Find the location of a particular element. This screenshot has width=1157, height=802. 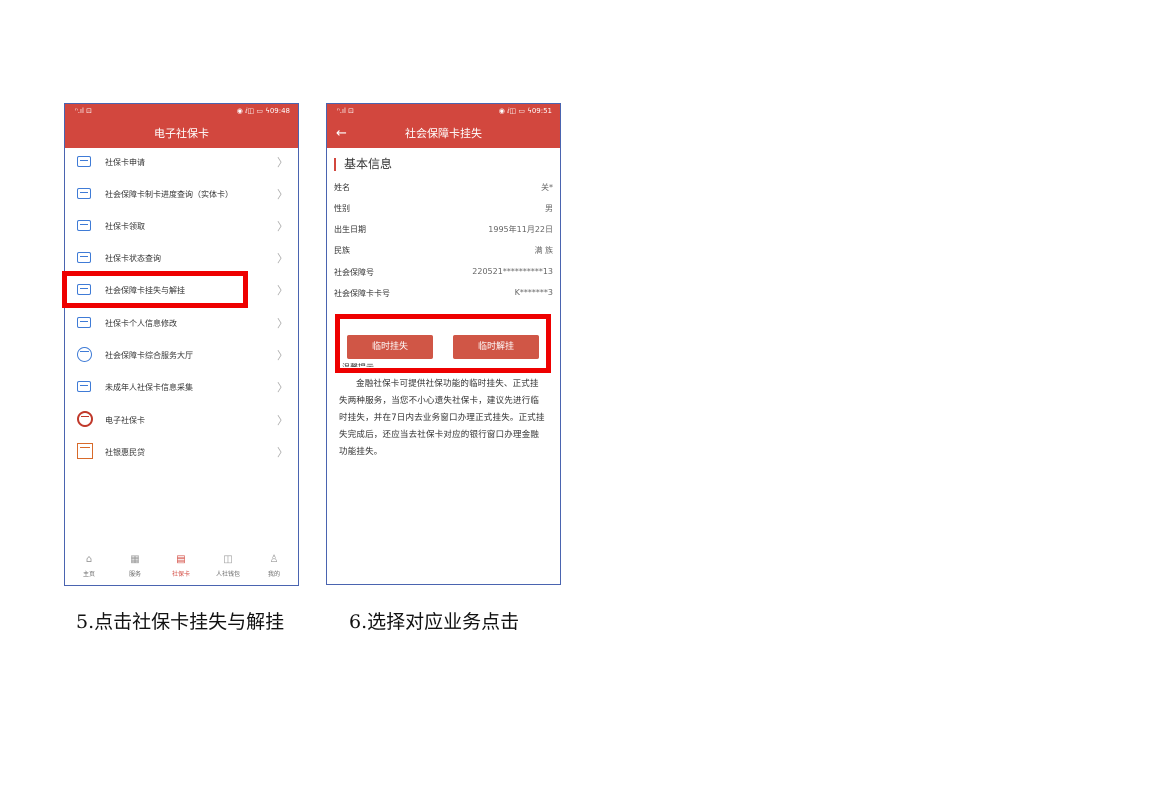

info-row-ethnicity: 民族 满 族 is located at coordinates (443, 253).